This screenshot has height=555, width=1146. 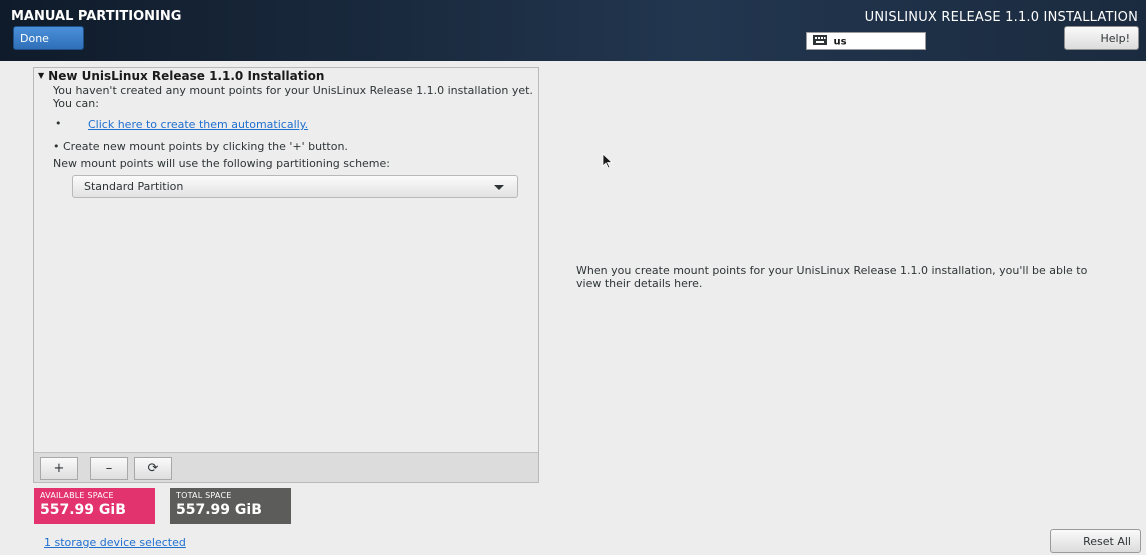 I want to click on total-space-badge: TOTAL SPACE 557.99 GiB, so click(x=230, y=506).